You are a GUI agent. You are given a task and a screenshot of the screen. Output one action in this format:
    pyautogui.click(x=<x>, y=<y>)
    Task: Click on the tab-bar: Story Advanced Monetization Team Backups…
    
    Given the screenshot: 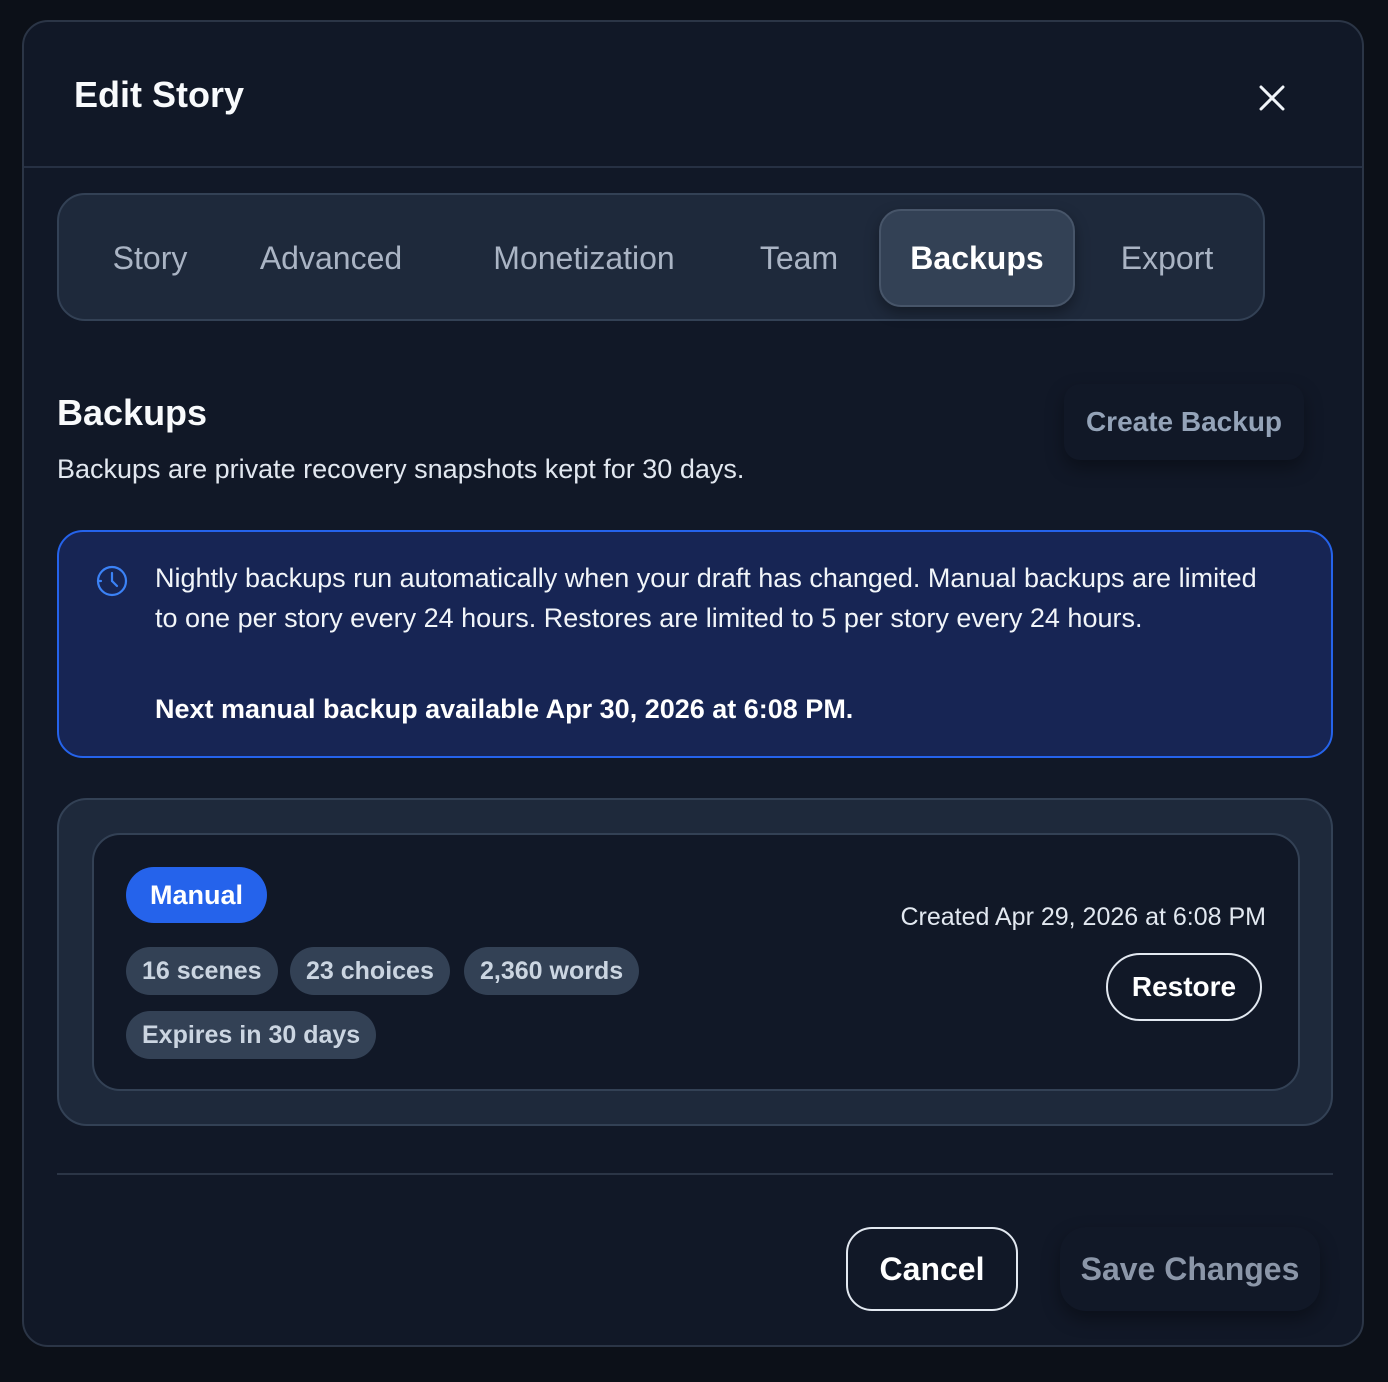 What is the action you would take?
    pyautogui.click(x=661, y=257)
    